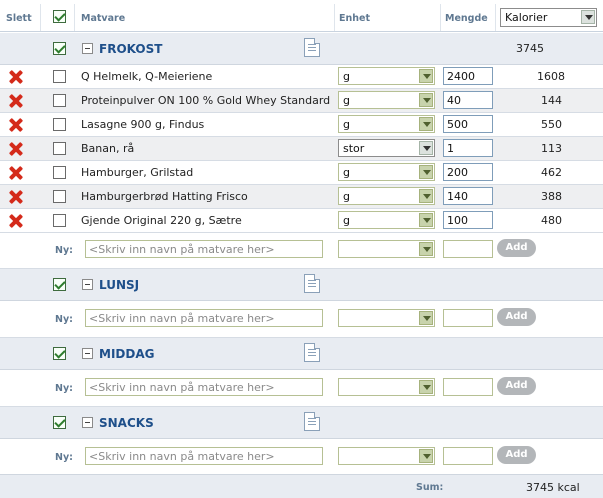 Image resolution: width=603 pixels, height=498 pixels. I want to click on amount-input: 40, so click(468, 100).